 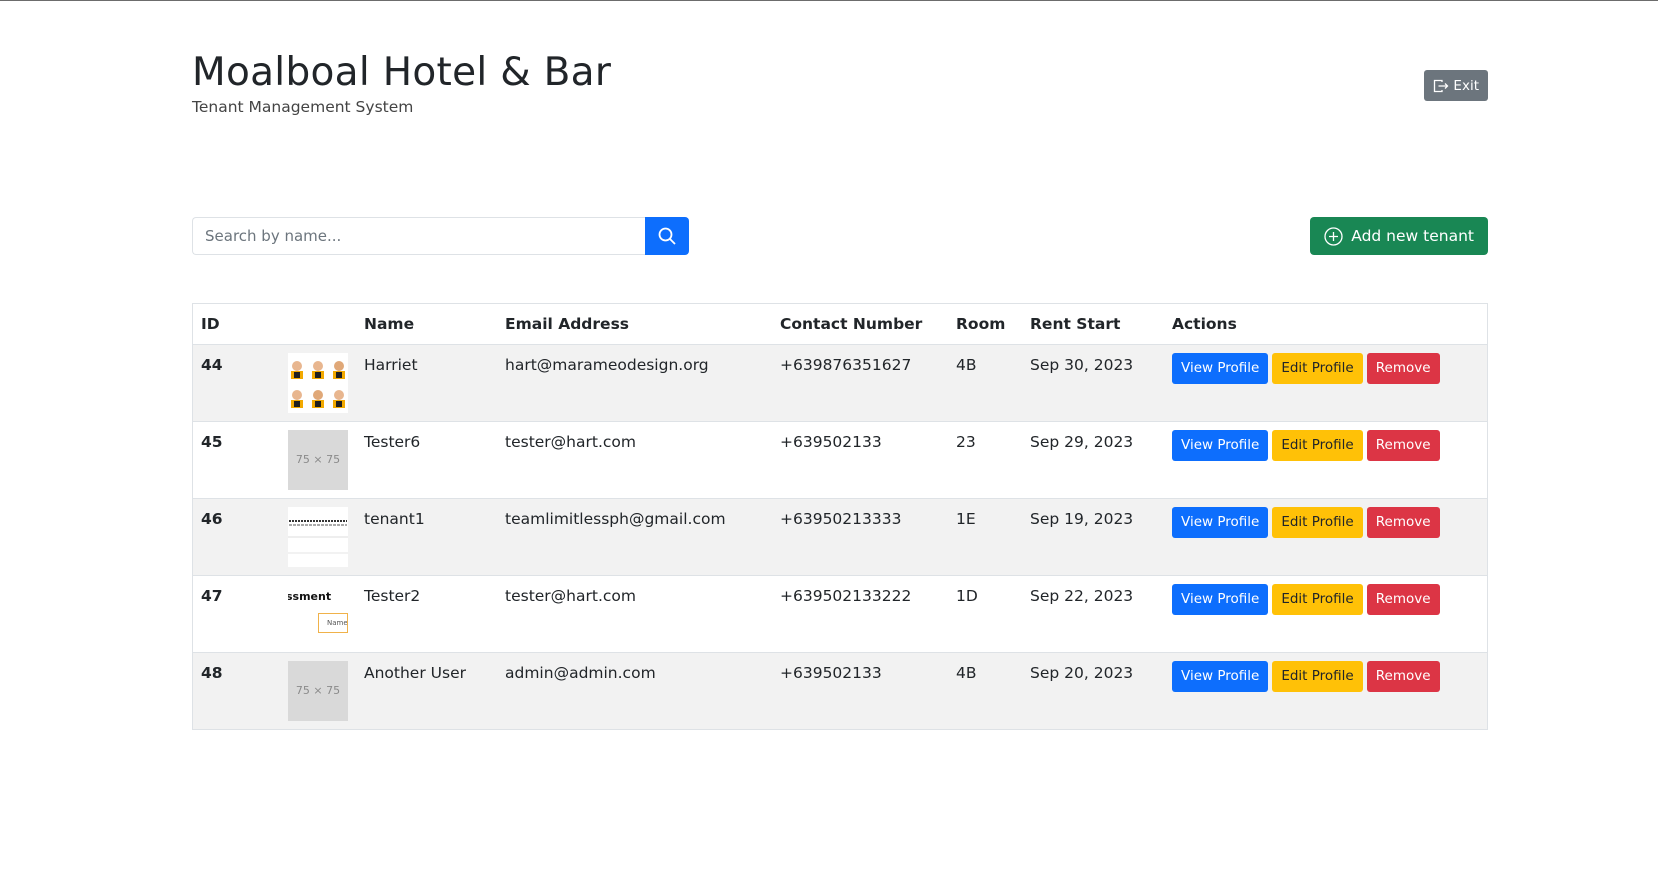 I want to click on photo-text-field: Name, so click(x=333, y=622).